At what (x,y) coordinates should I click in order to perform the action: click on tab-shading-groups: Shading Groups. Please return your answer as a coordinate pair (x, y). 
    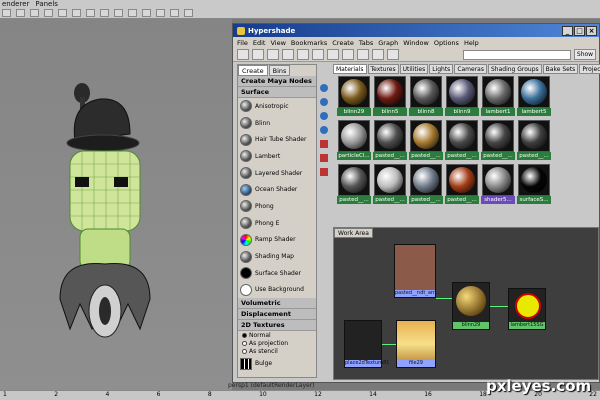
    Looking at the image, I should click on (514, 69).